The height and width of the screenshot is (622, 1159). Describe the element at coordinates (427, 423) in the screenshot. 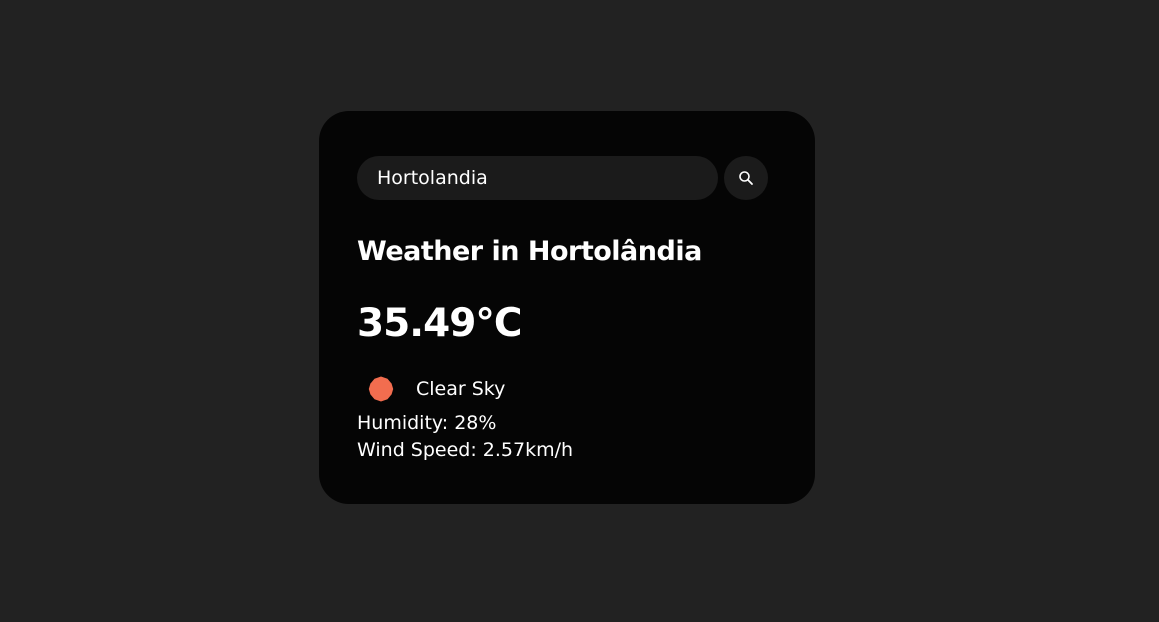

I see `humidity-value: Humidity: 28%` at that location.